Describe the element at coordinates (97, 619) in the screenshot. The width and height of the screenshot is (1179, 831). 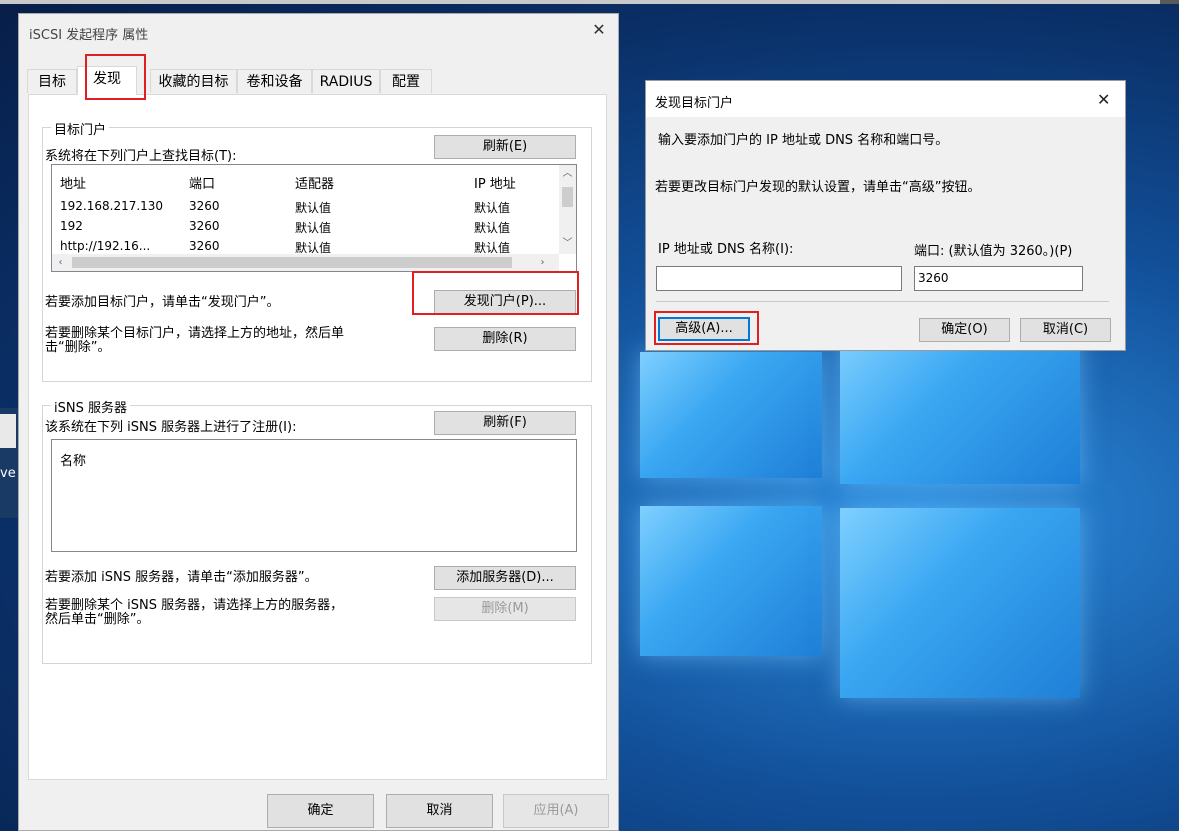
I see `remove-isns-hint-line2: 然后单击“删除”。` at that location.